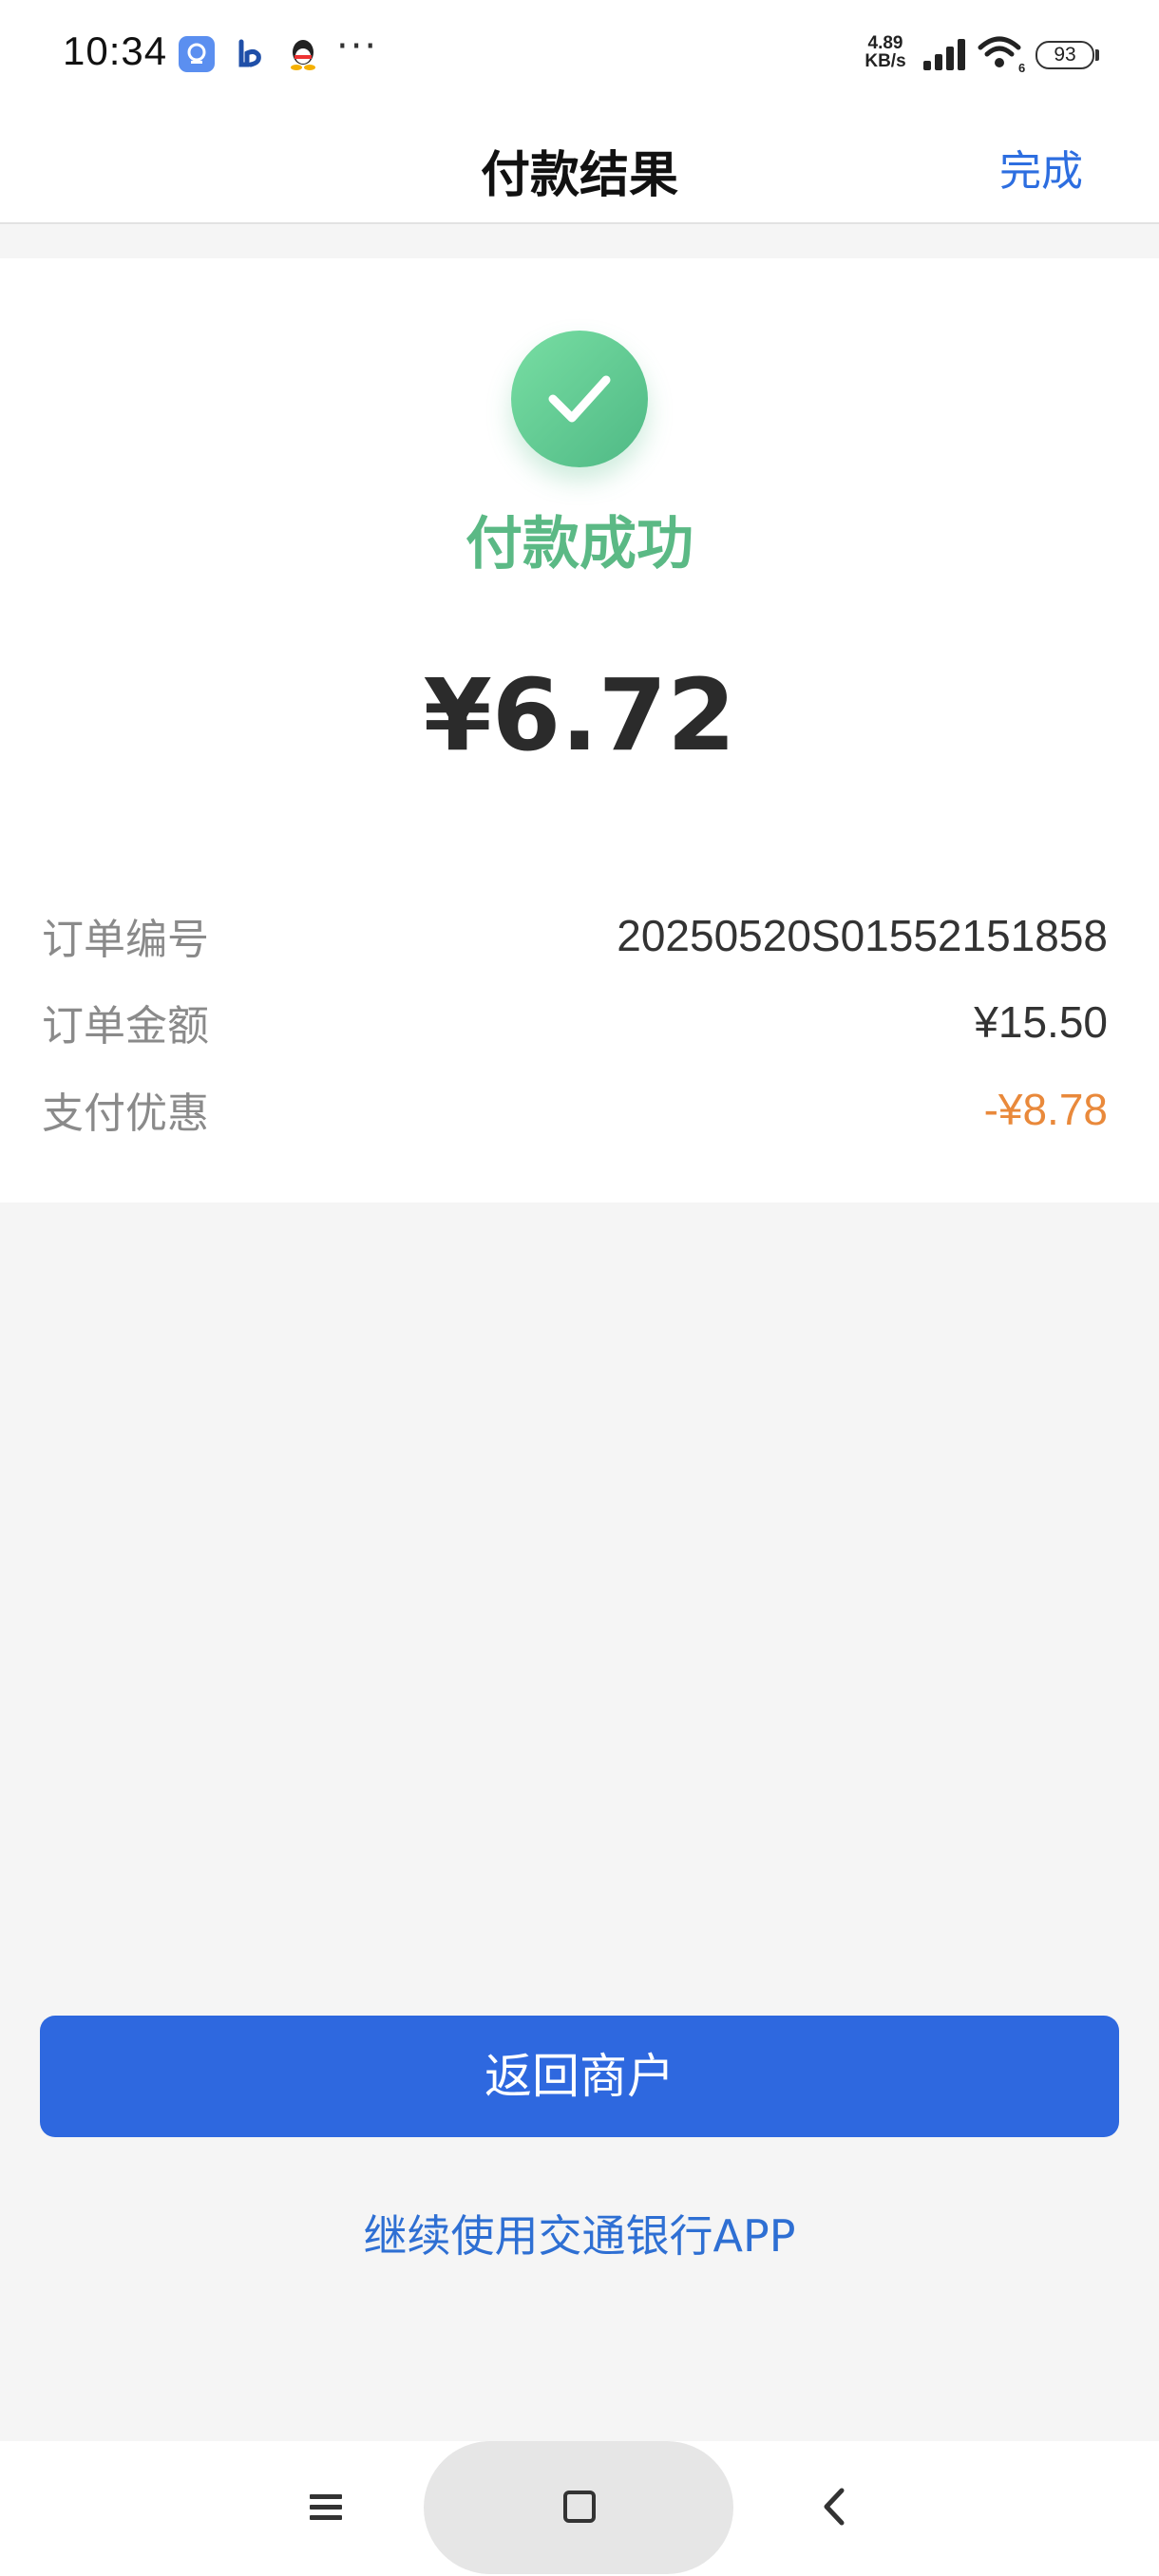 This screenshot has width=1159, height=2576. I want to click on return-to-merchant-button: 返回商户, so click(579, 2076).